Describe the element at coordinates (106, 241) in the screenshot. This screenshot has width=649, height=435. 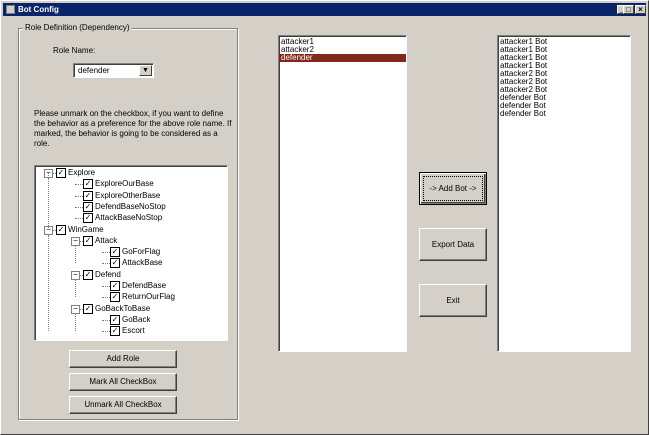
I see `tree-node-label: Attack` at that location.